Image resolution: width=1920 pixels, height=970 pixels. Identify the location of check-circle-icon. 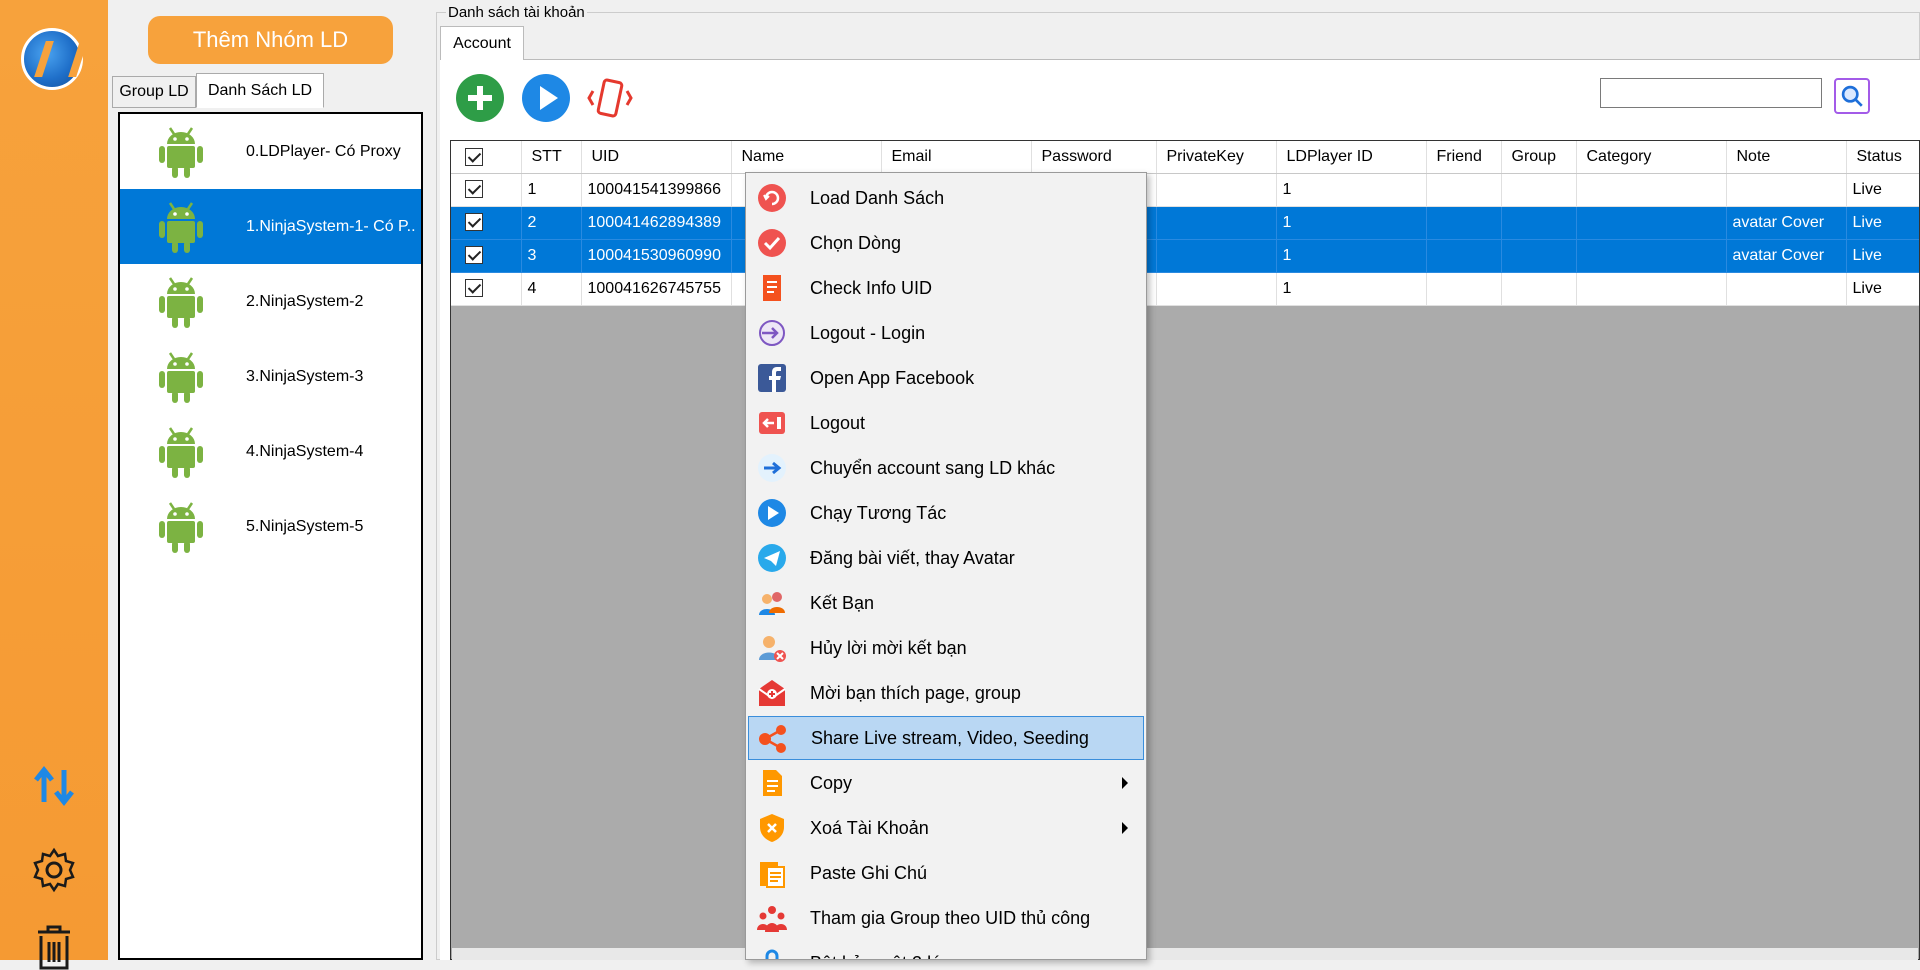
(772, 243).